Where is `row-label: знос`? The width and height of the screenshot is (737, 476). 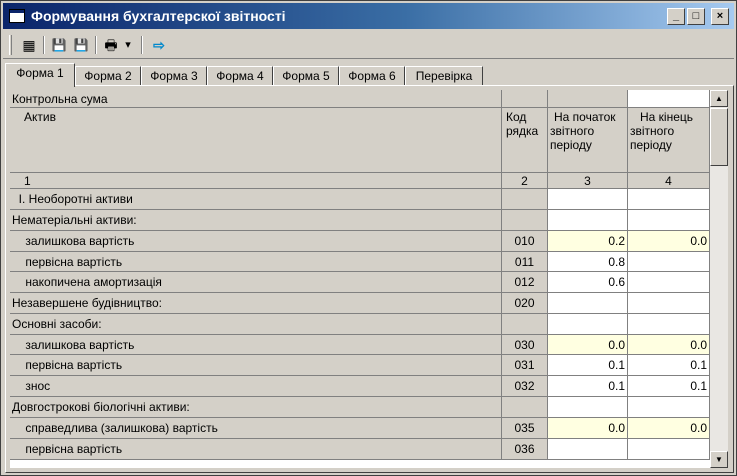 row-label: знос is located at coordinates (256, 386).